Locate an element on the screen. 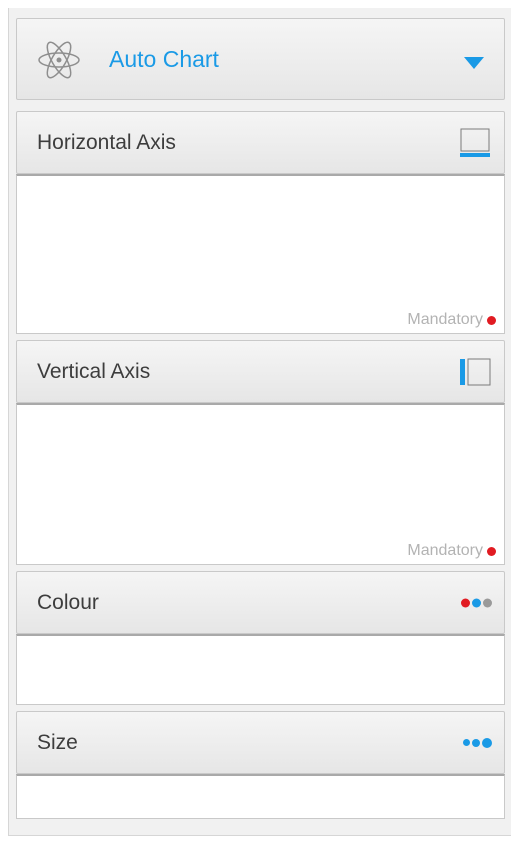 Image resolution: width=511 pixels, height=861 pixels. size-dropzone is located at coordinates (260, 796).